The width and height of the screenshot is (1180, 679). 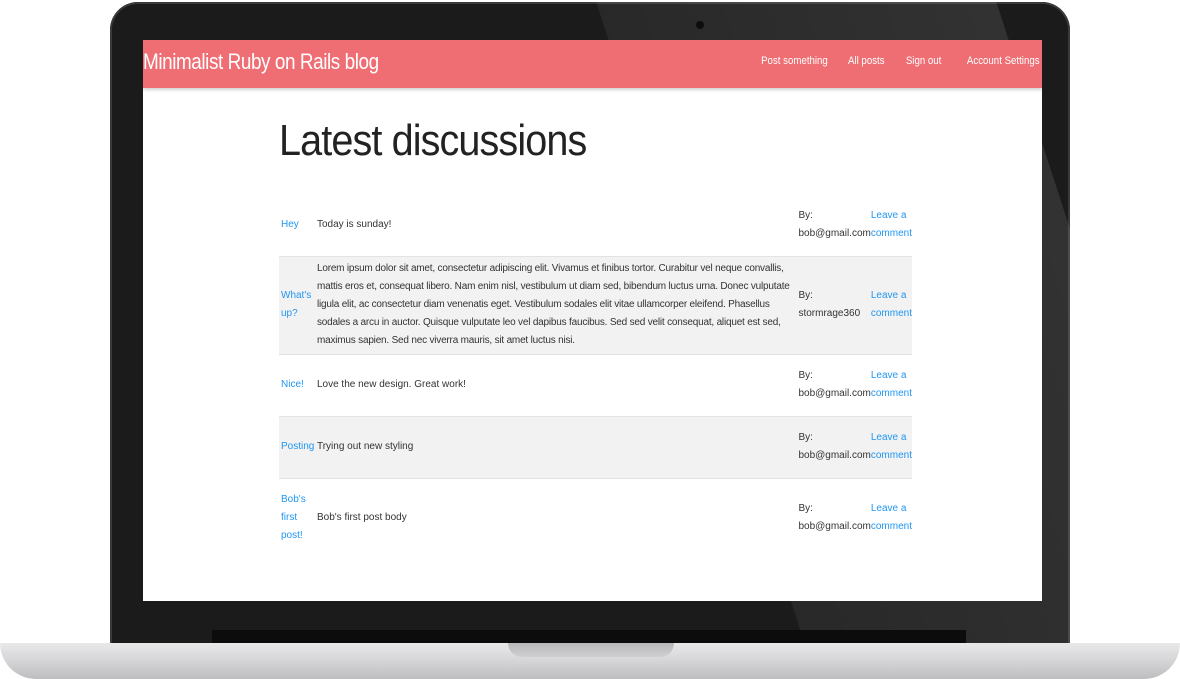 I want to click on post-title-link: Posting, so click(x=297, y=446).